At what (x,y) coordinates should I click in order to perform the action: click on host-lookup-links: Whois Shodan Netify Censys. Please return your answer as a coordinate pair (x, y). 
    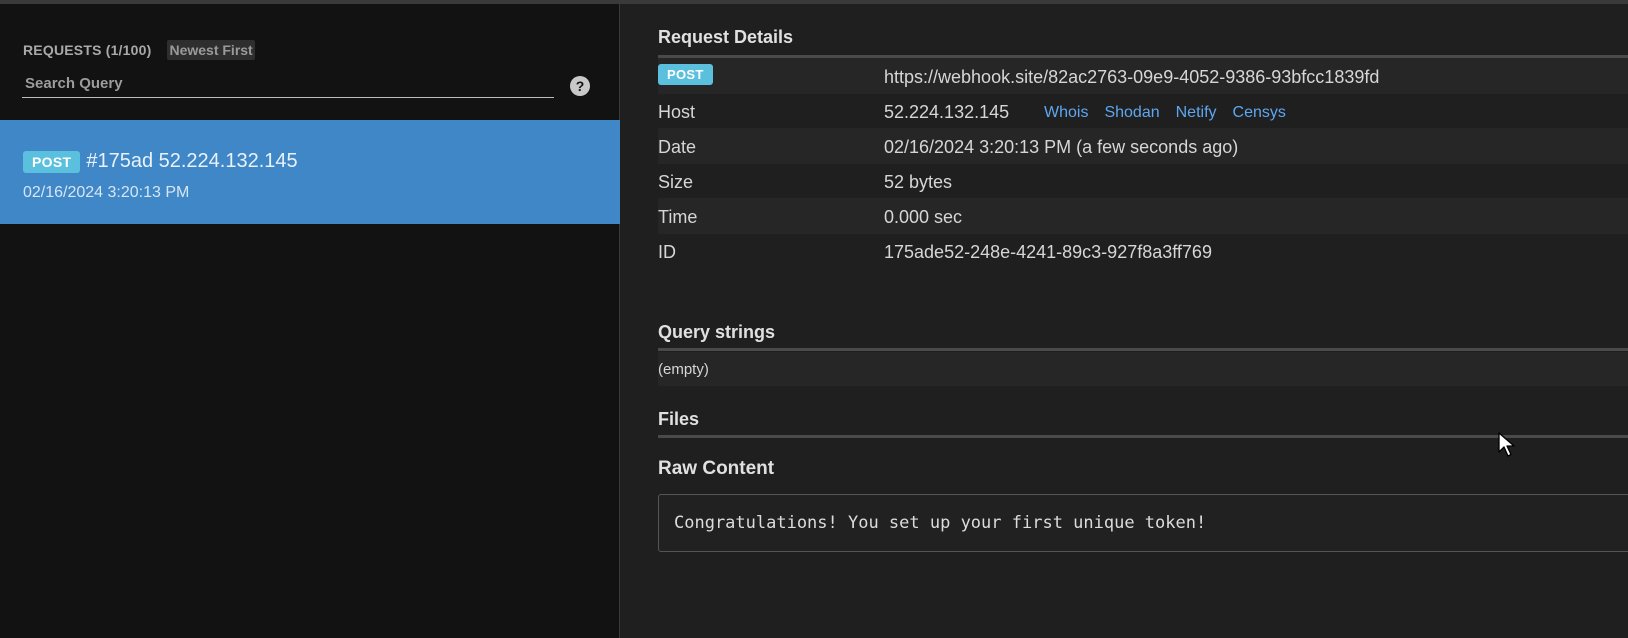
    Looking at the image, I should click on (1165, 113).